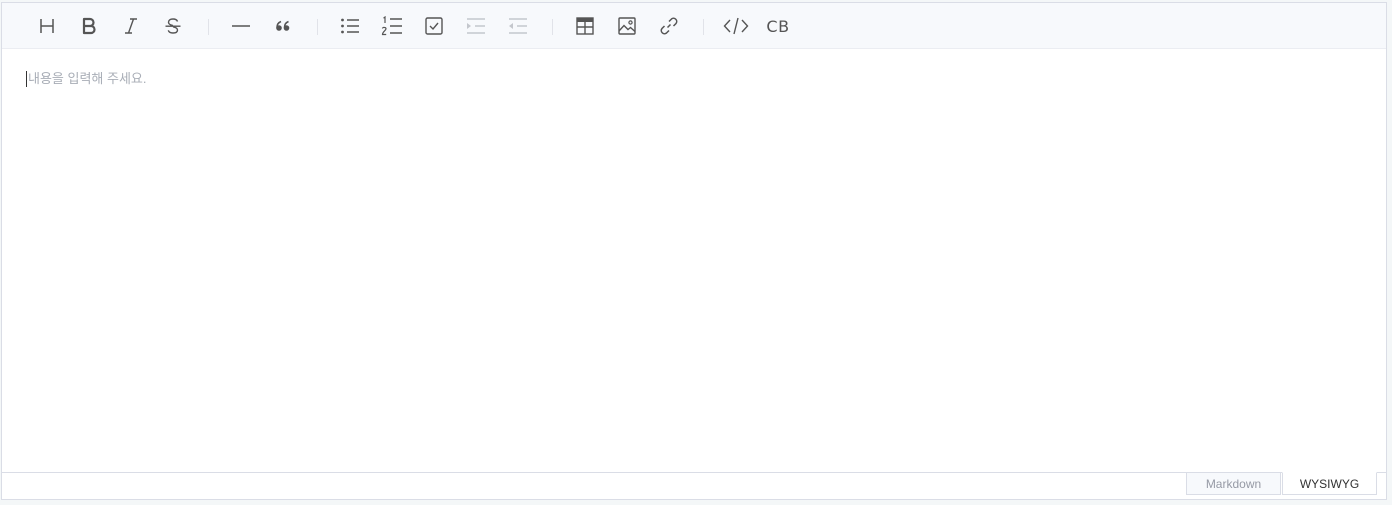  I want to click on code-button, so click(736, 26).